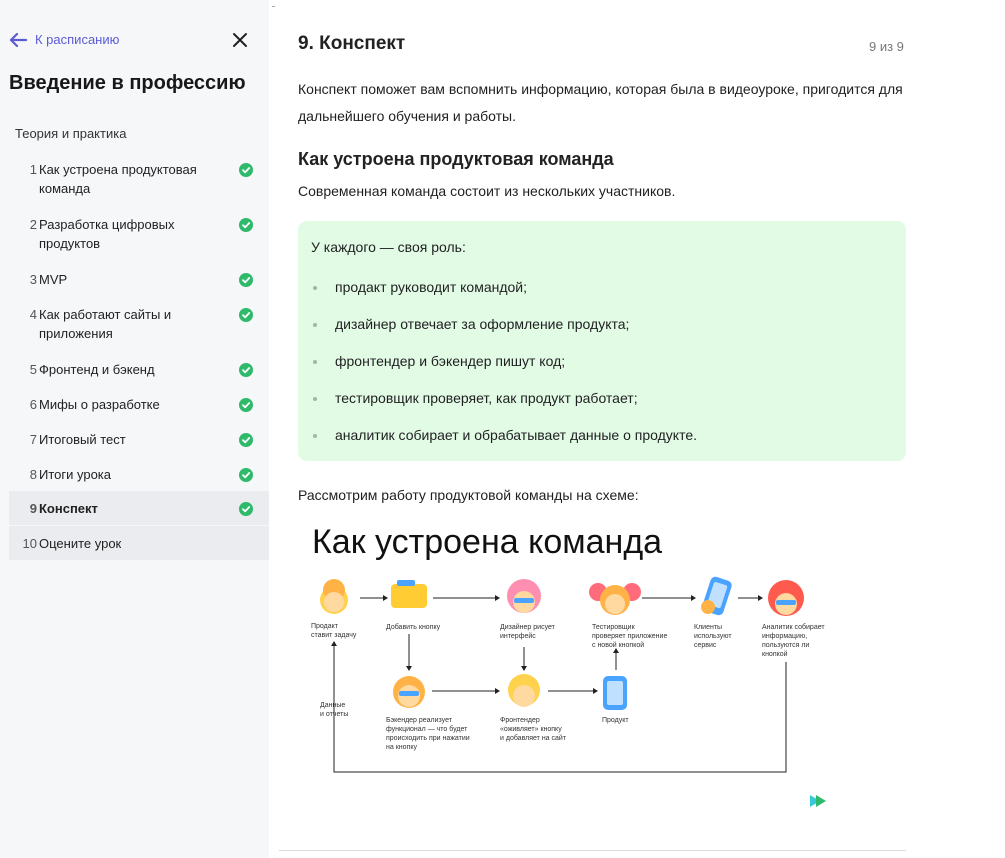 The width and height of the screenshot is (1005, 858). I want to click on lesson-number: 10, so click(29, 543).